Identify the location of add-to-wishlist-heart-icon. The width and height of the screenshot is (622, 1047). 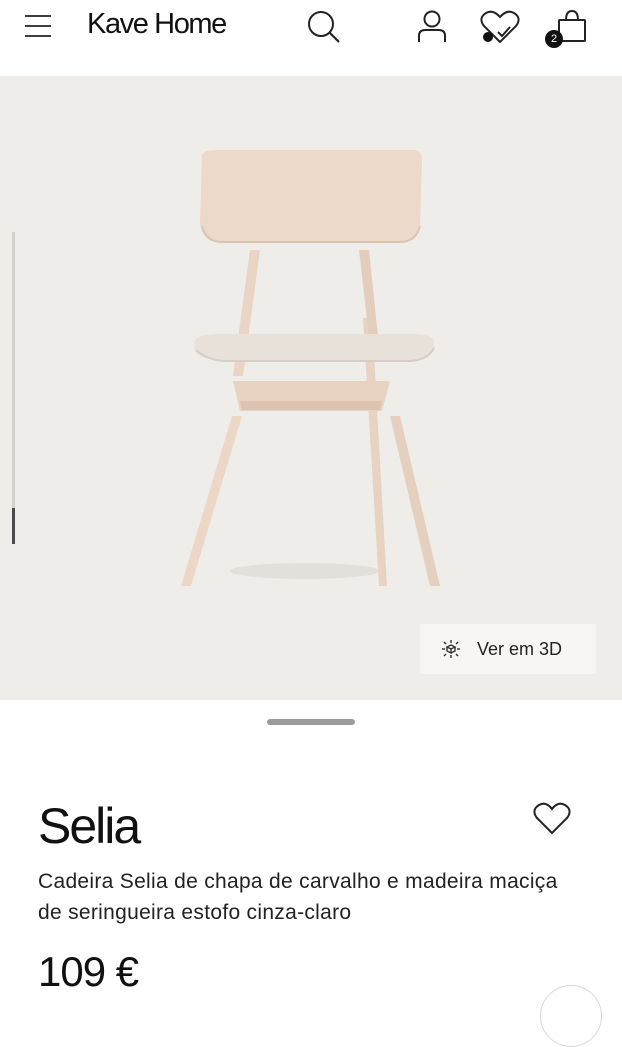
(552, 819).